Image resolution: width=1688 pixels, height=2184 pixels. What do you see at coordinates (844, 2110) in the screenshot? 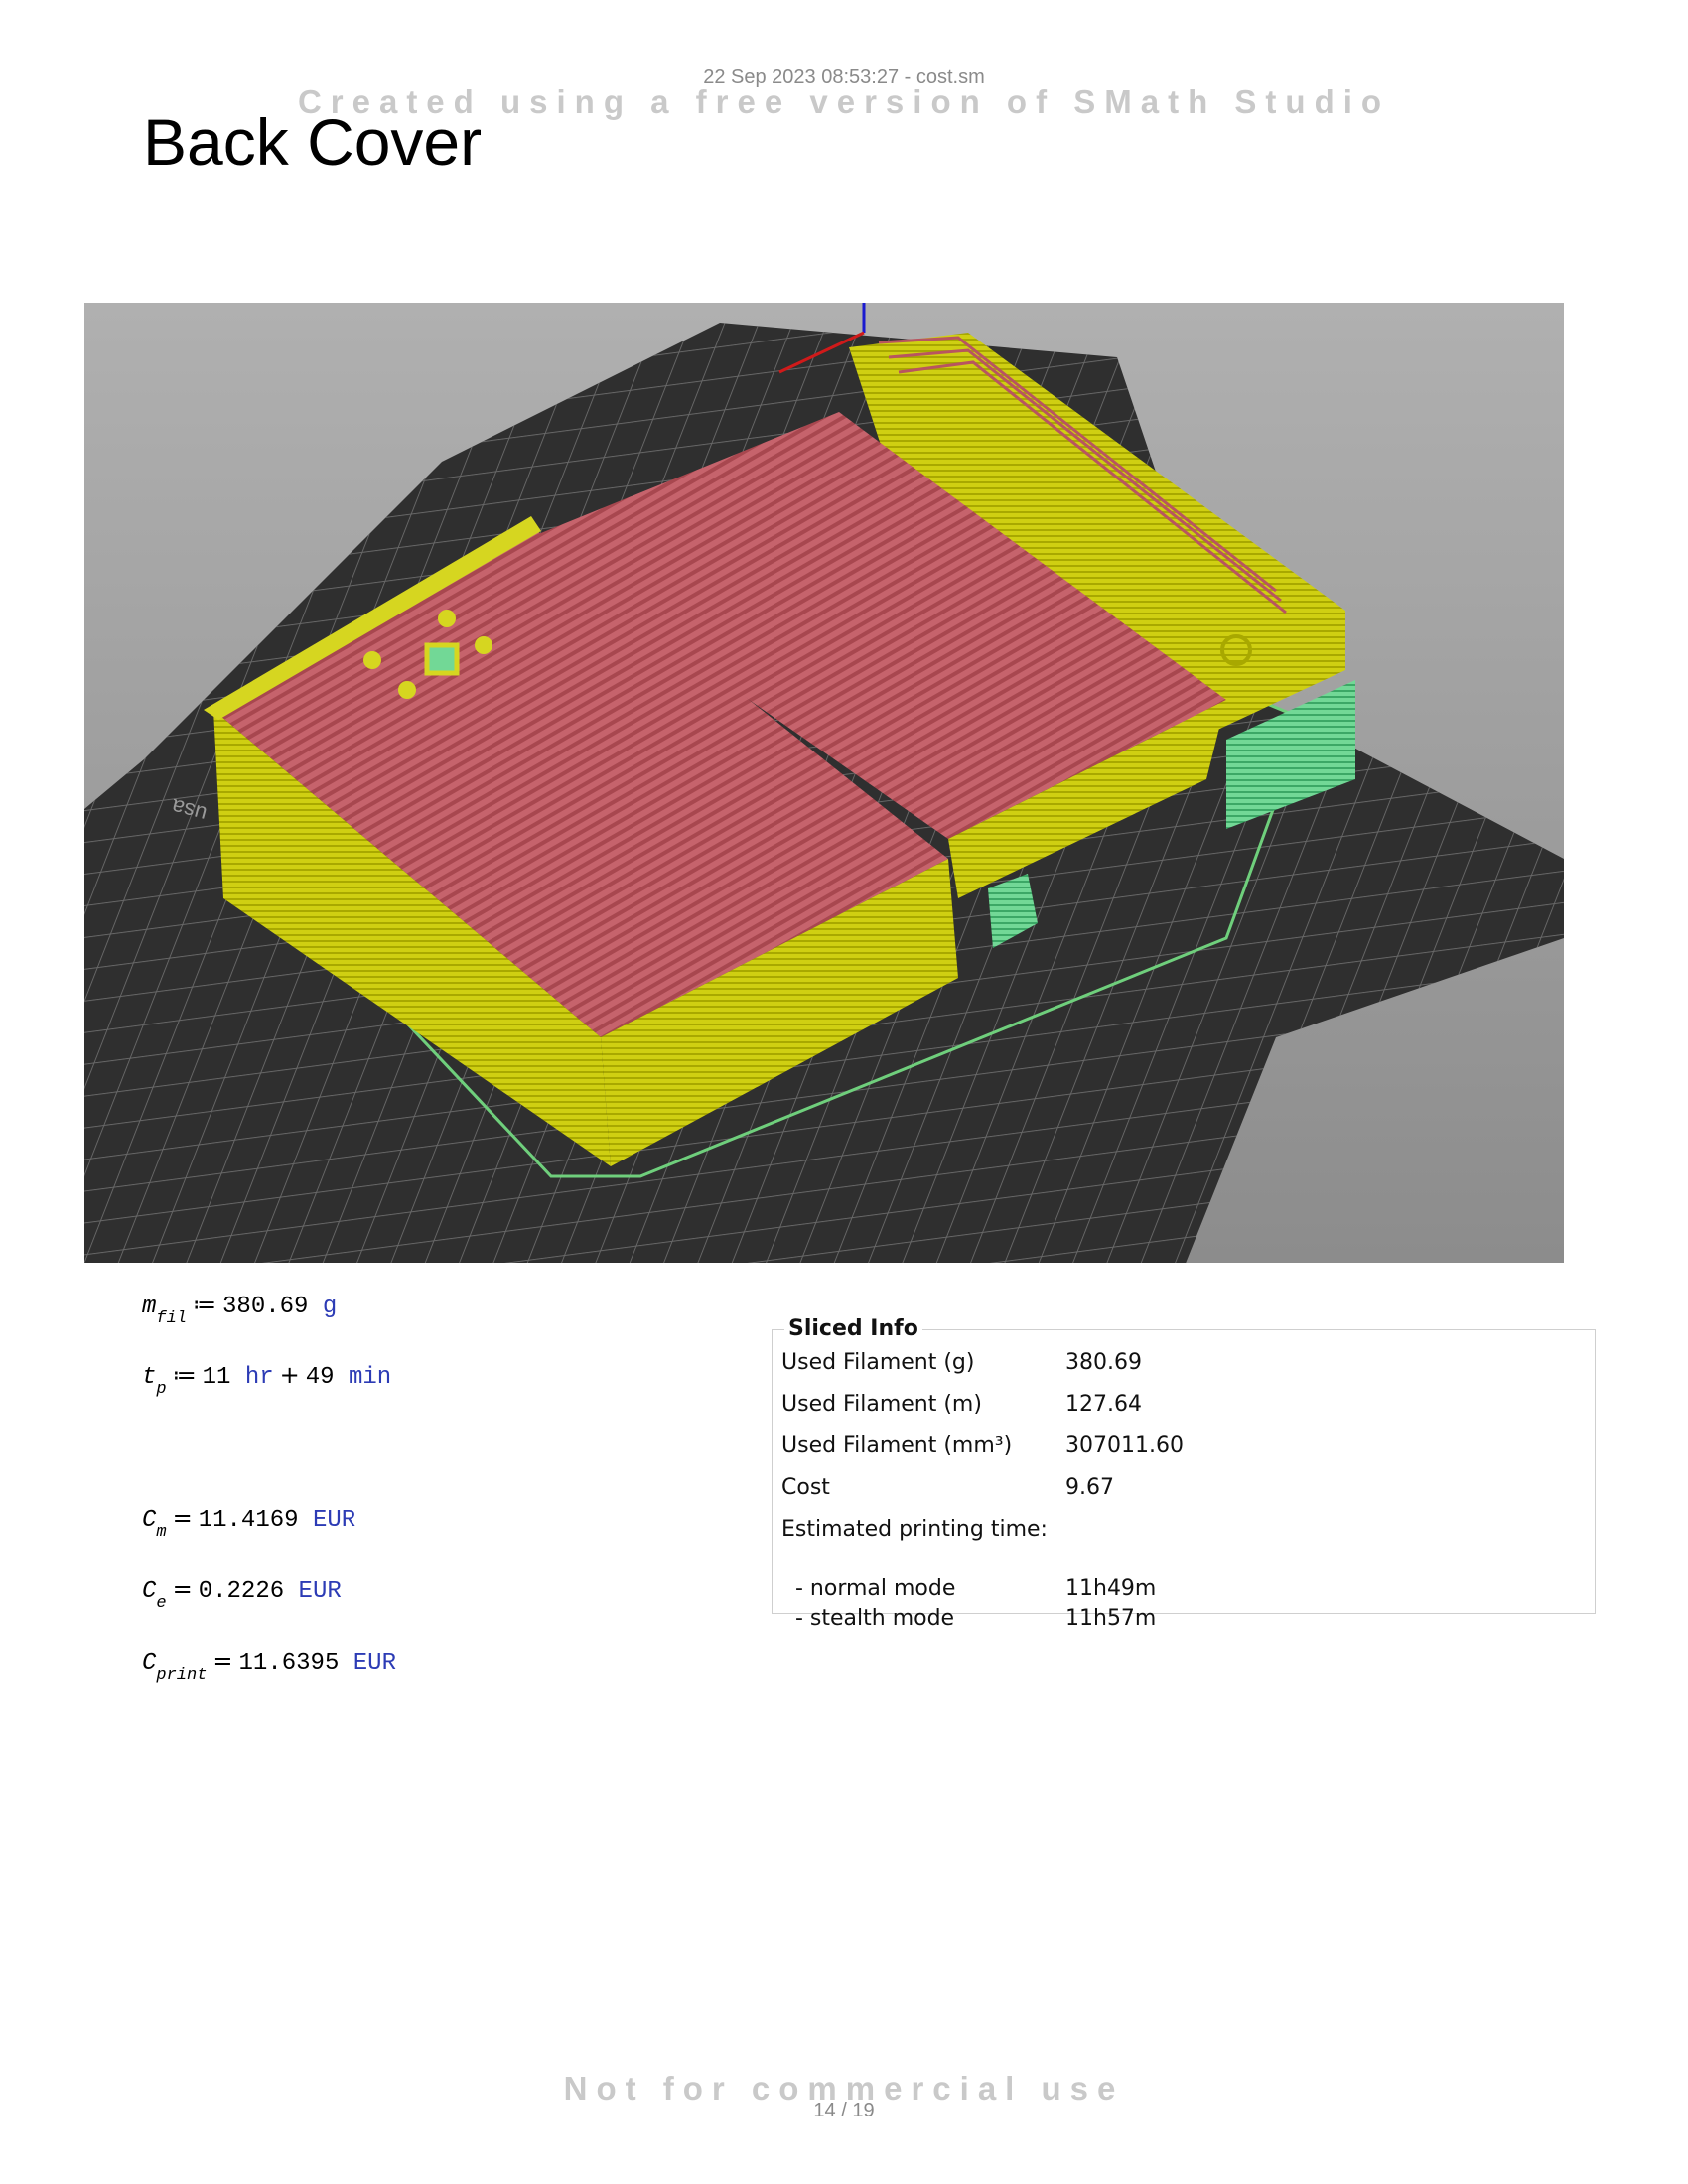
I see `page-number: 14 / 19` at bounding box center [844, 2110].